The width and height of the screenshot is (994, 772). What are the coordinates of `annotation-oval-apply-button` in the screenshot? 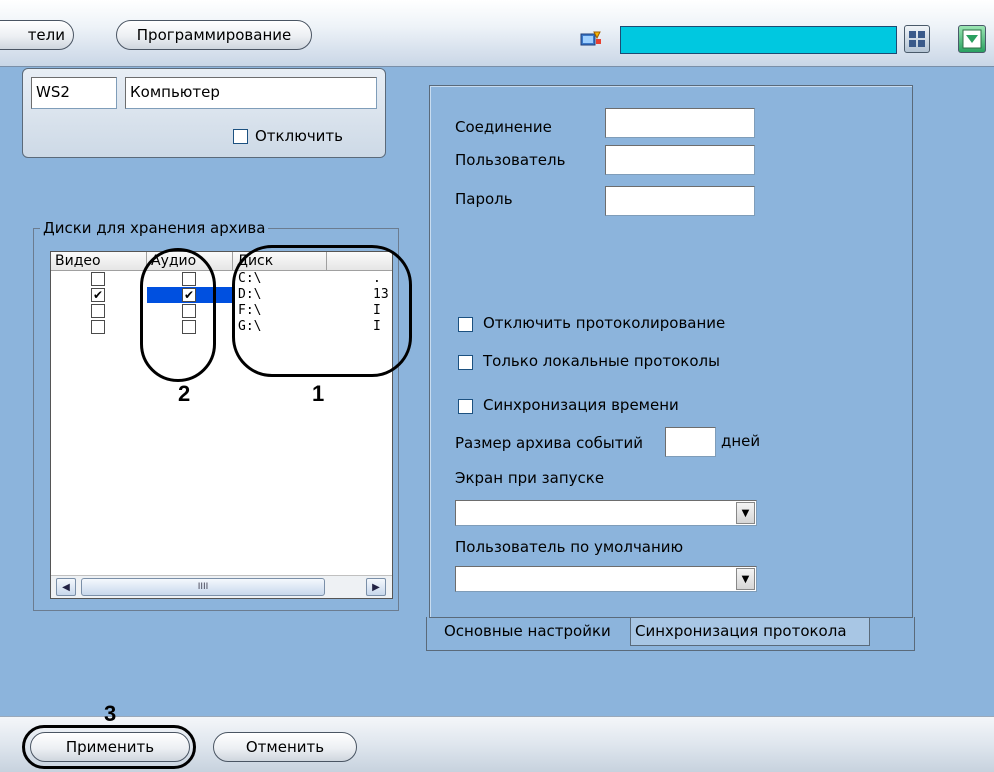 It's located at (109, 747).